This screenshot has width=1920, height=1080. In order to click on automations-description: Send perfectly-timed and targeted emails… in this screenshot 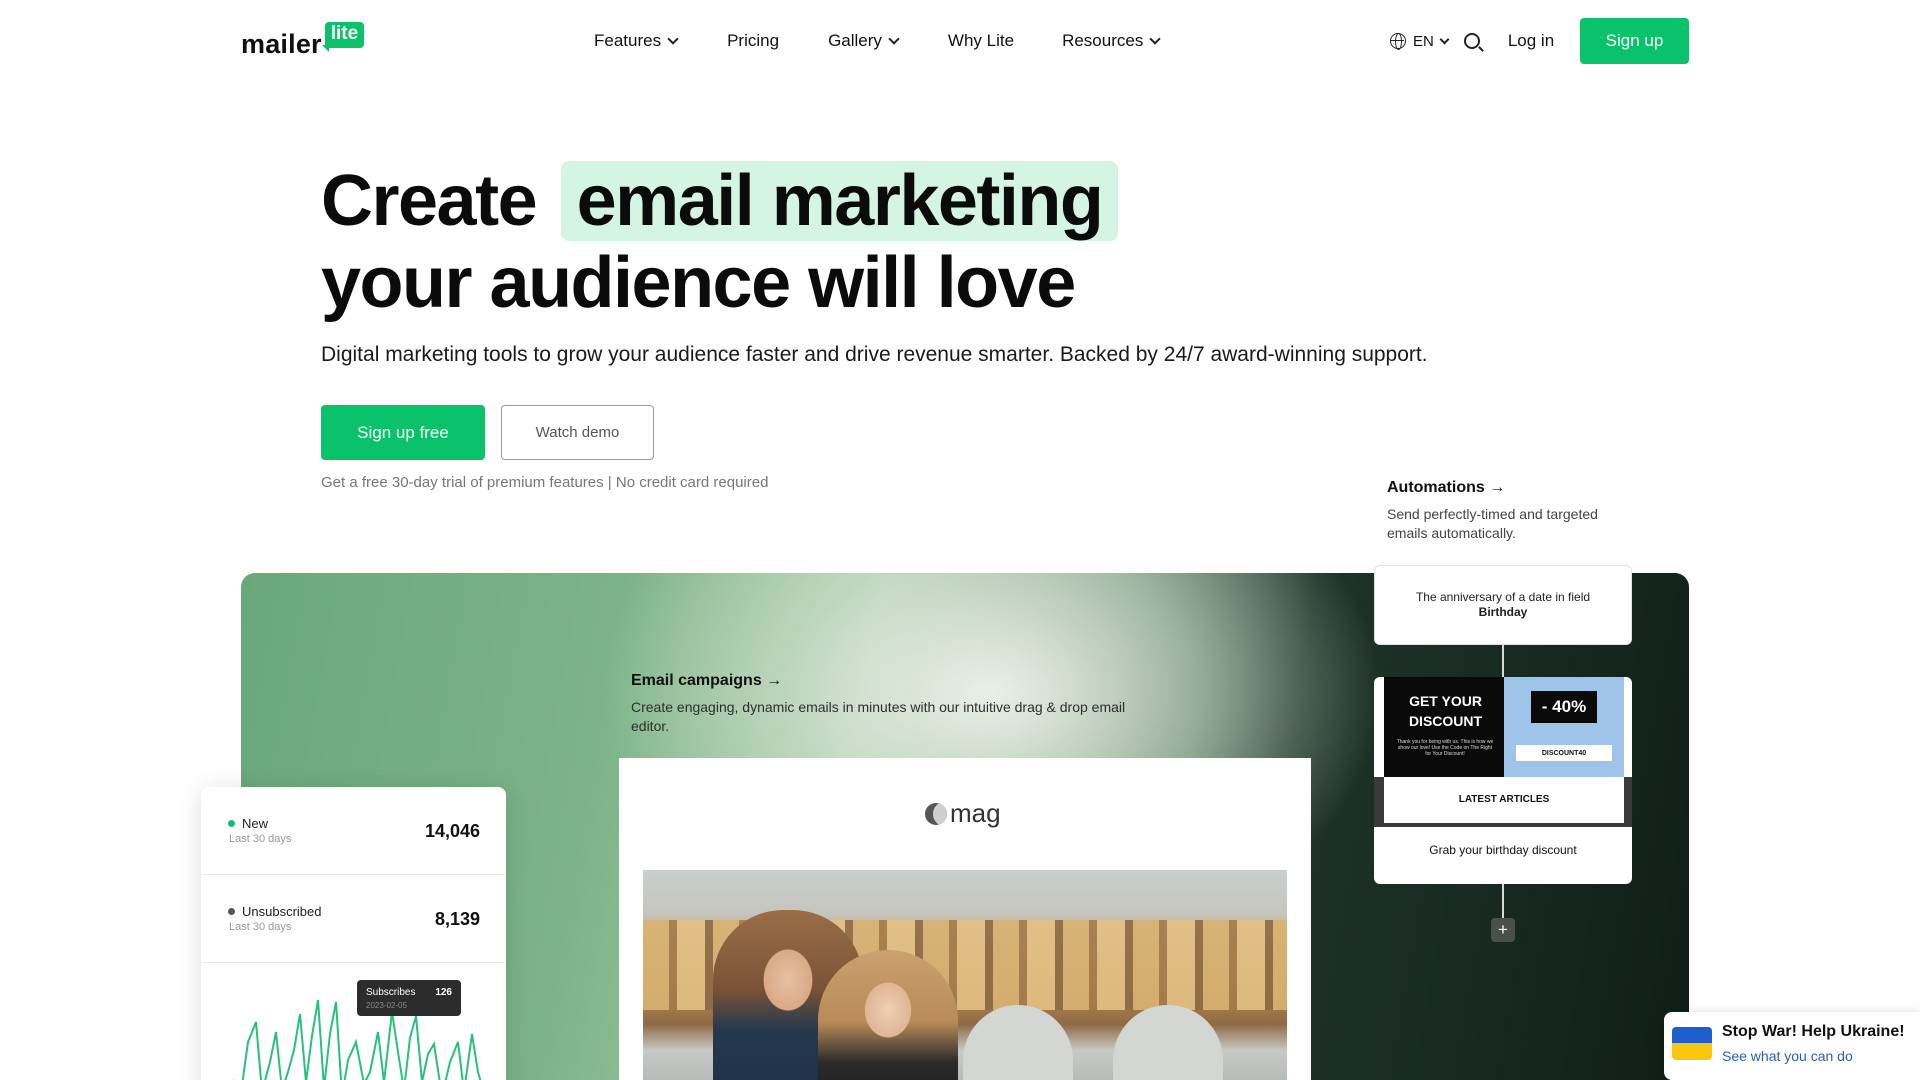, I will do `click(1492, 523)`.